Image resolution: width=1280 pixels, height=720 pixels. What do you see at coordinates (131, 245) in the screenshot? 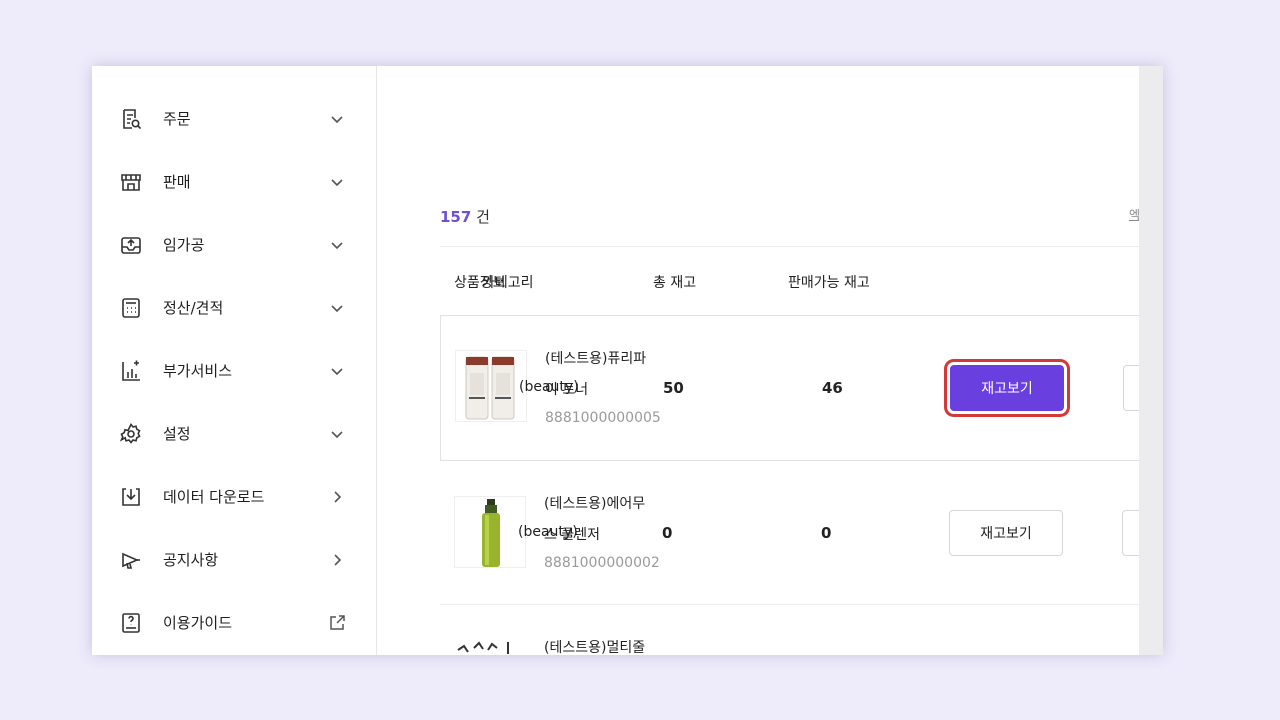
I see `inbox-icon` at bounding box center [131, 245].